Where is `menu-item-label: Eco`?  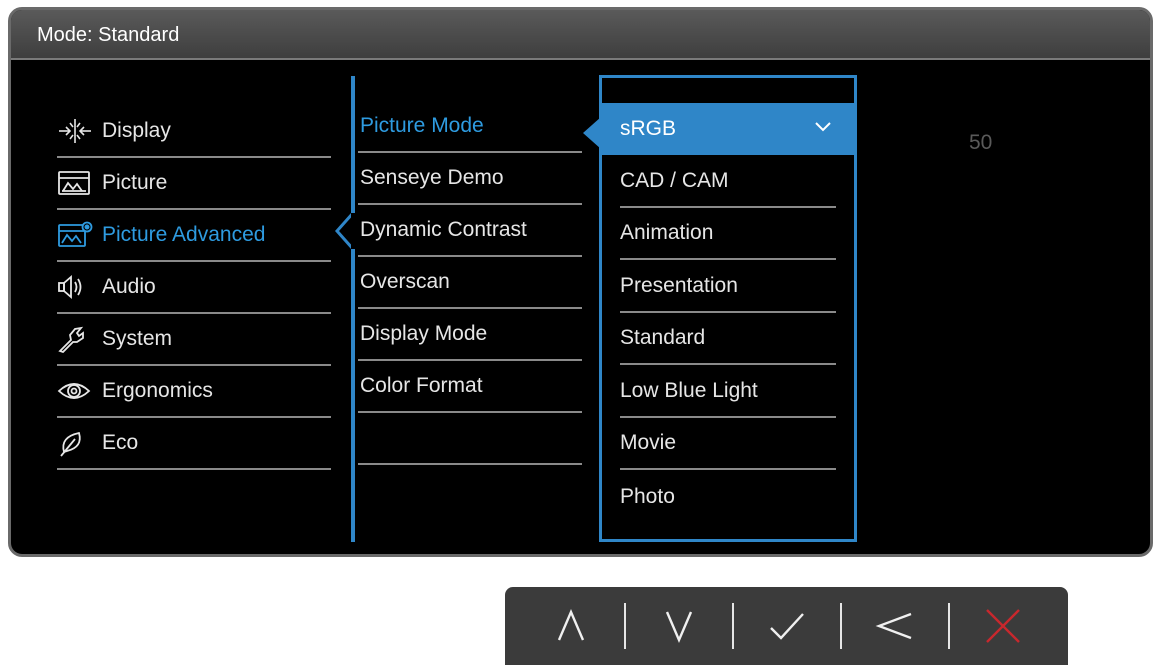
menu-item-label: Eco is located at coordinates (120, 442).